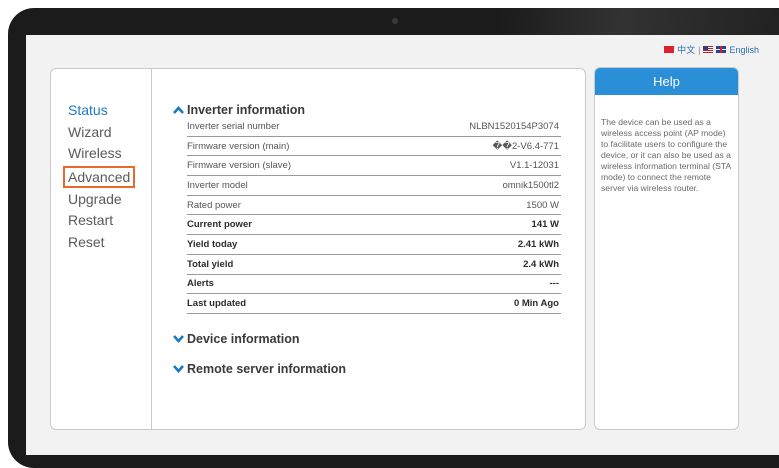  What do you see at coordinates (374, 245) in the screenshot?
I see `table-row: Yield today 2.41 kWh` at bounding box center [374, 245].